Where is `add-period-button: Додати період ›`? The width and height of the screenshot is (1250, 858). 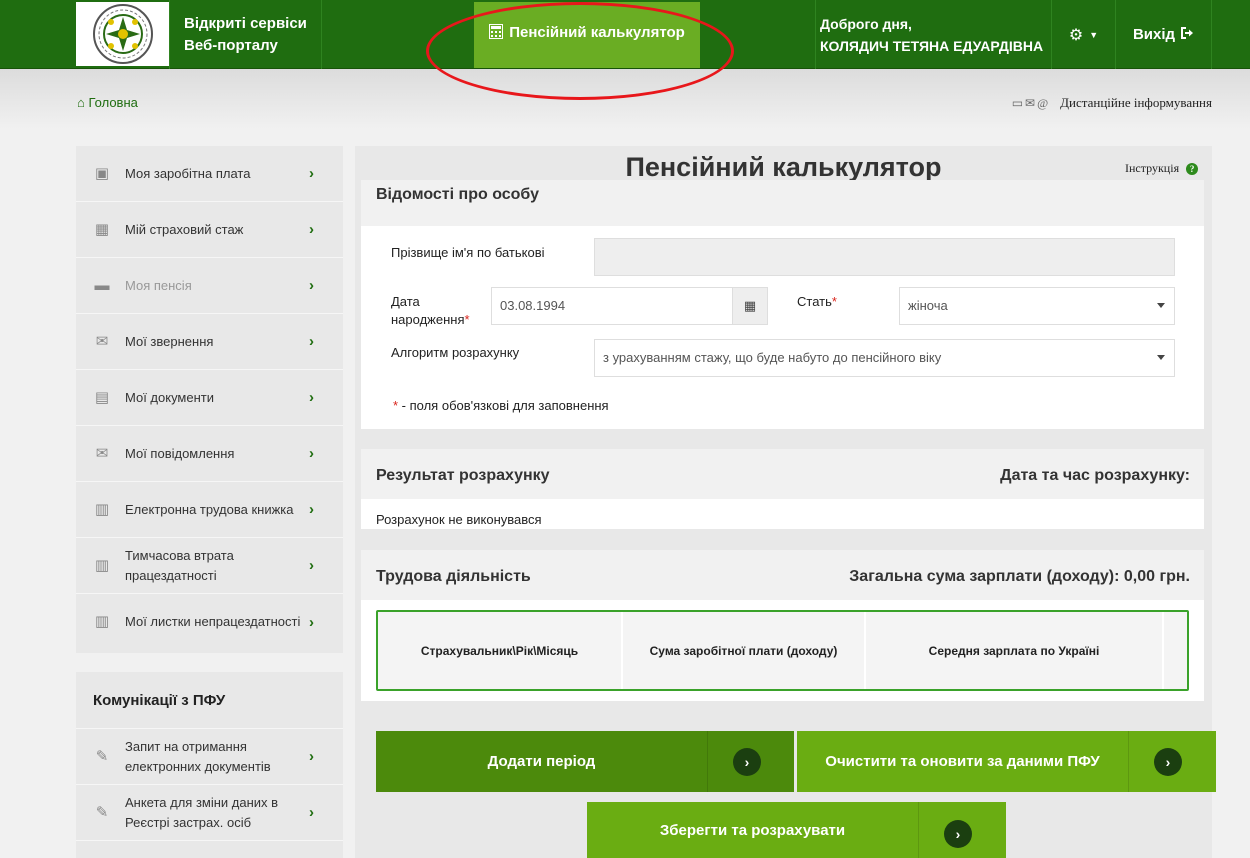 add-period-button: Додати період › is located at coordinates (585, 761).